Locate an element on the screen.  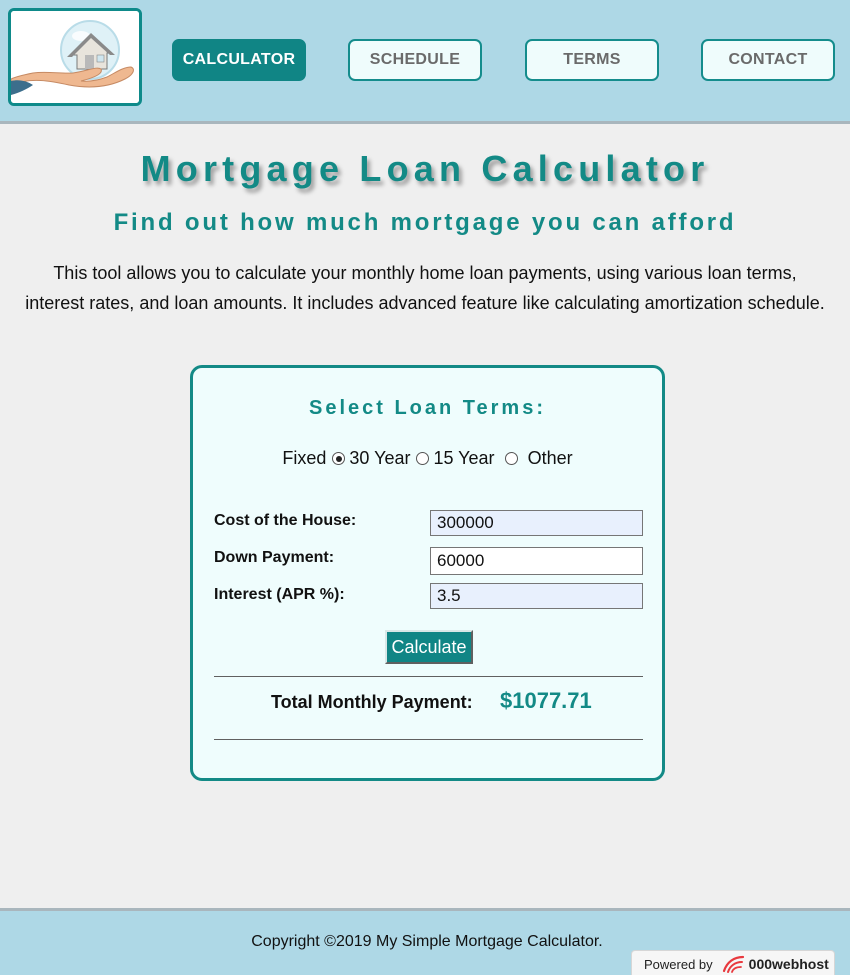
powered-by-badge: Powered by 000webhost is located at coordinates (733, 962).